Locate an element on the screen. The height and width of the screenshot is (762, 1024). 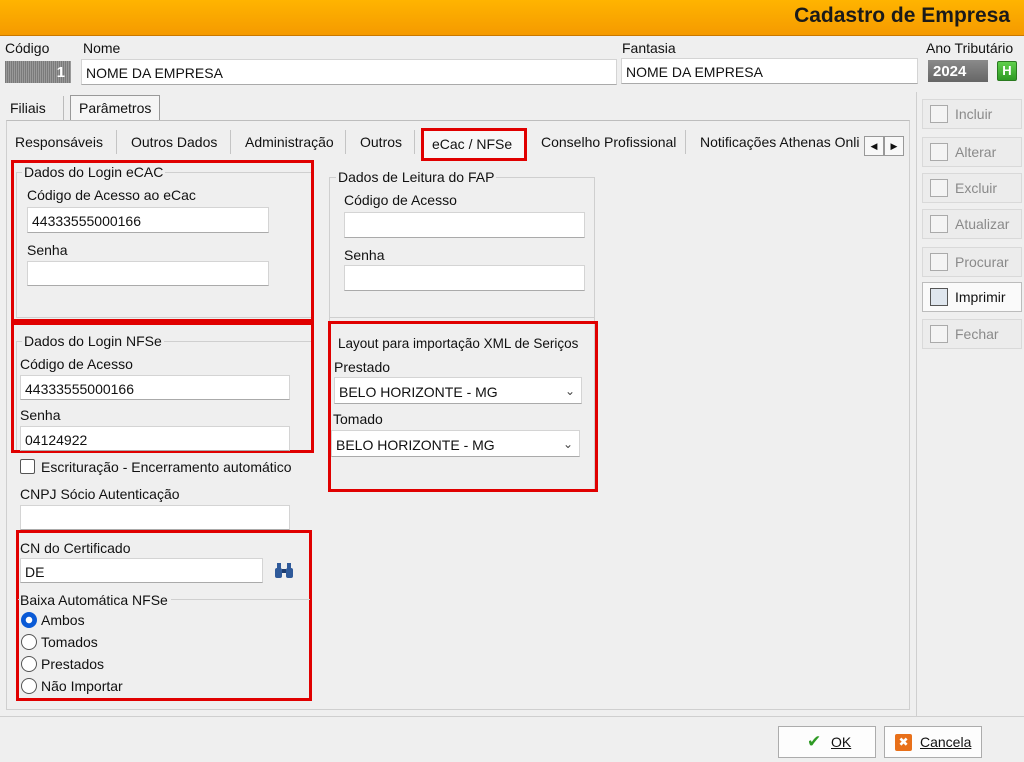
nfse-senha-input: 04124922 is located at coordinates (155, 438).